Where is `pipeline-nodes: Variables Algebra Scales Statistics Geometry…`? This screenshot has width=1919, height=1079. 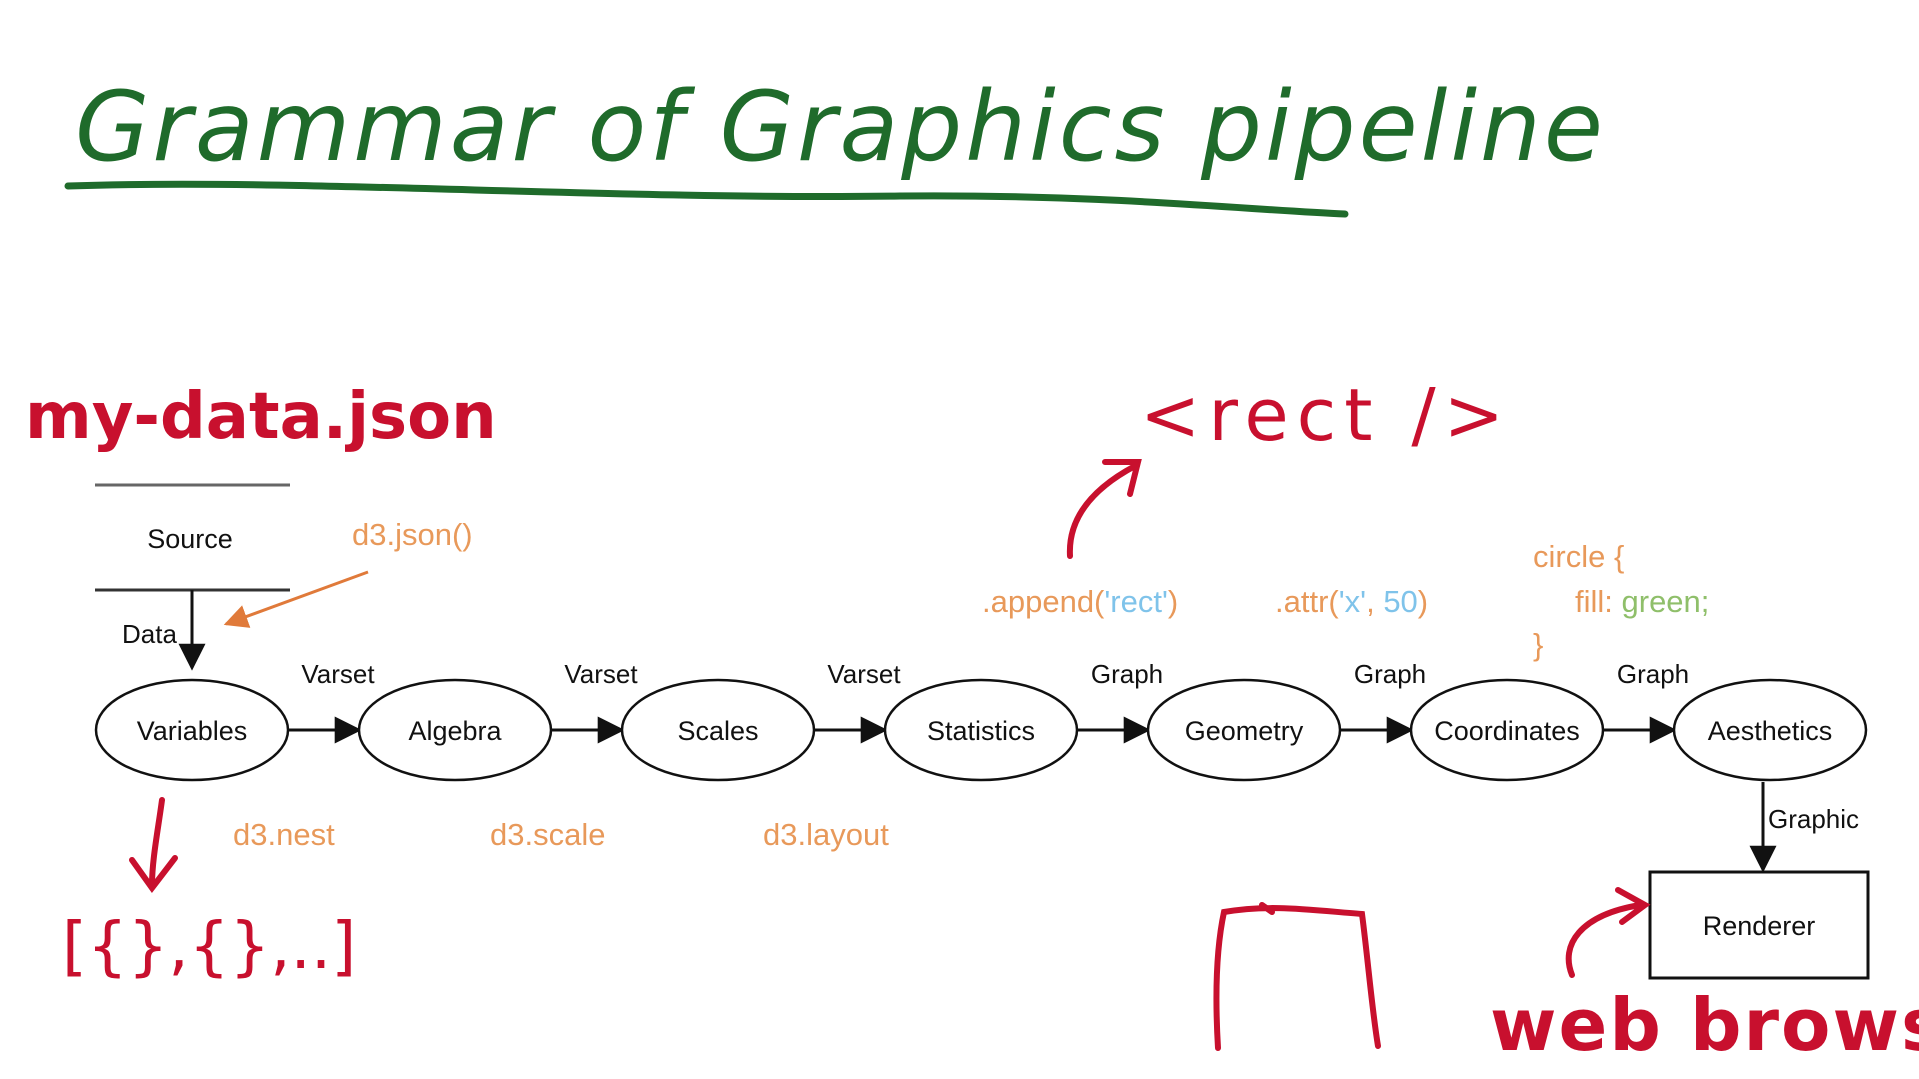 pipeline-nodes: Variables Algebra Scales Statistics Geometry… is located at coordinates (981, 730).